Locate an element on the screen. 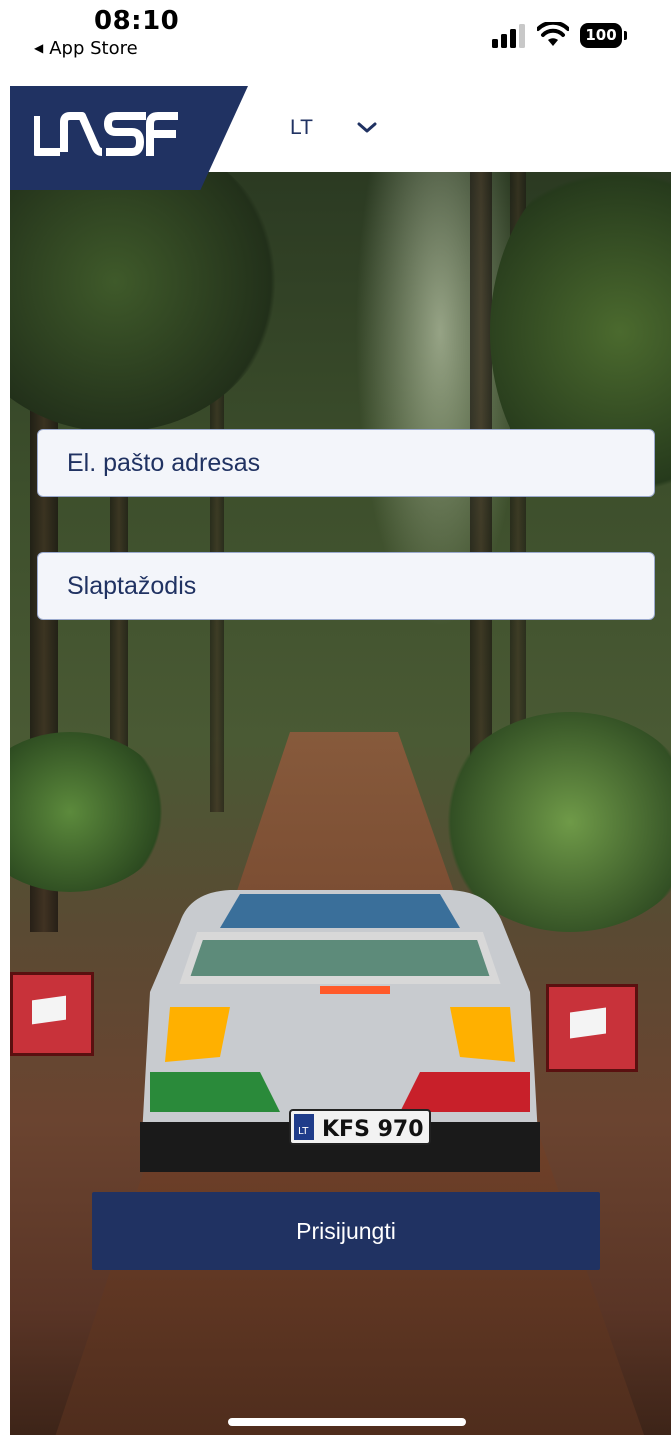  rally-car-image: LT KFS 970 is located at coordinates (340, 1031).